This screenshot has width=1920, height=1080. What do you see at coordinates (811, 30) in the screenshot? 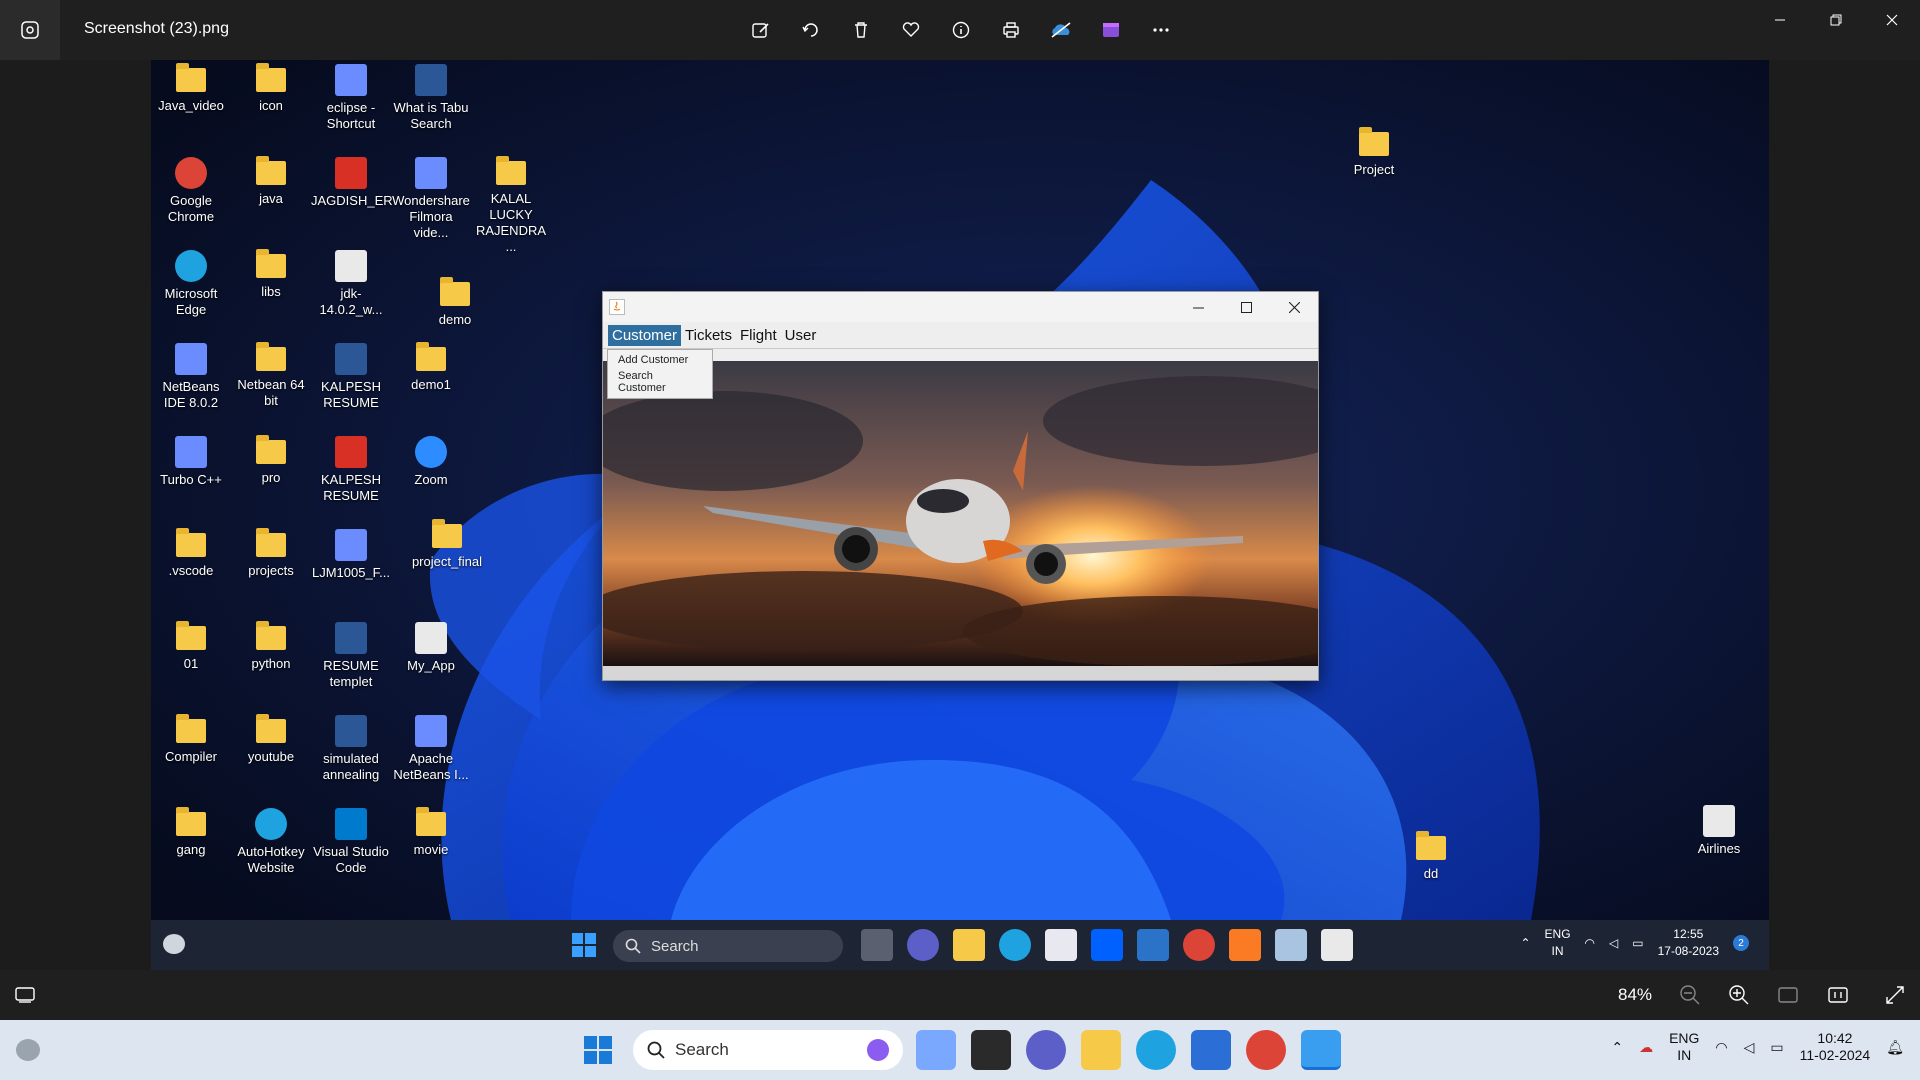
I see `rotate-icon` at bounding box center [811, 30].